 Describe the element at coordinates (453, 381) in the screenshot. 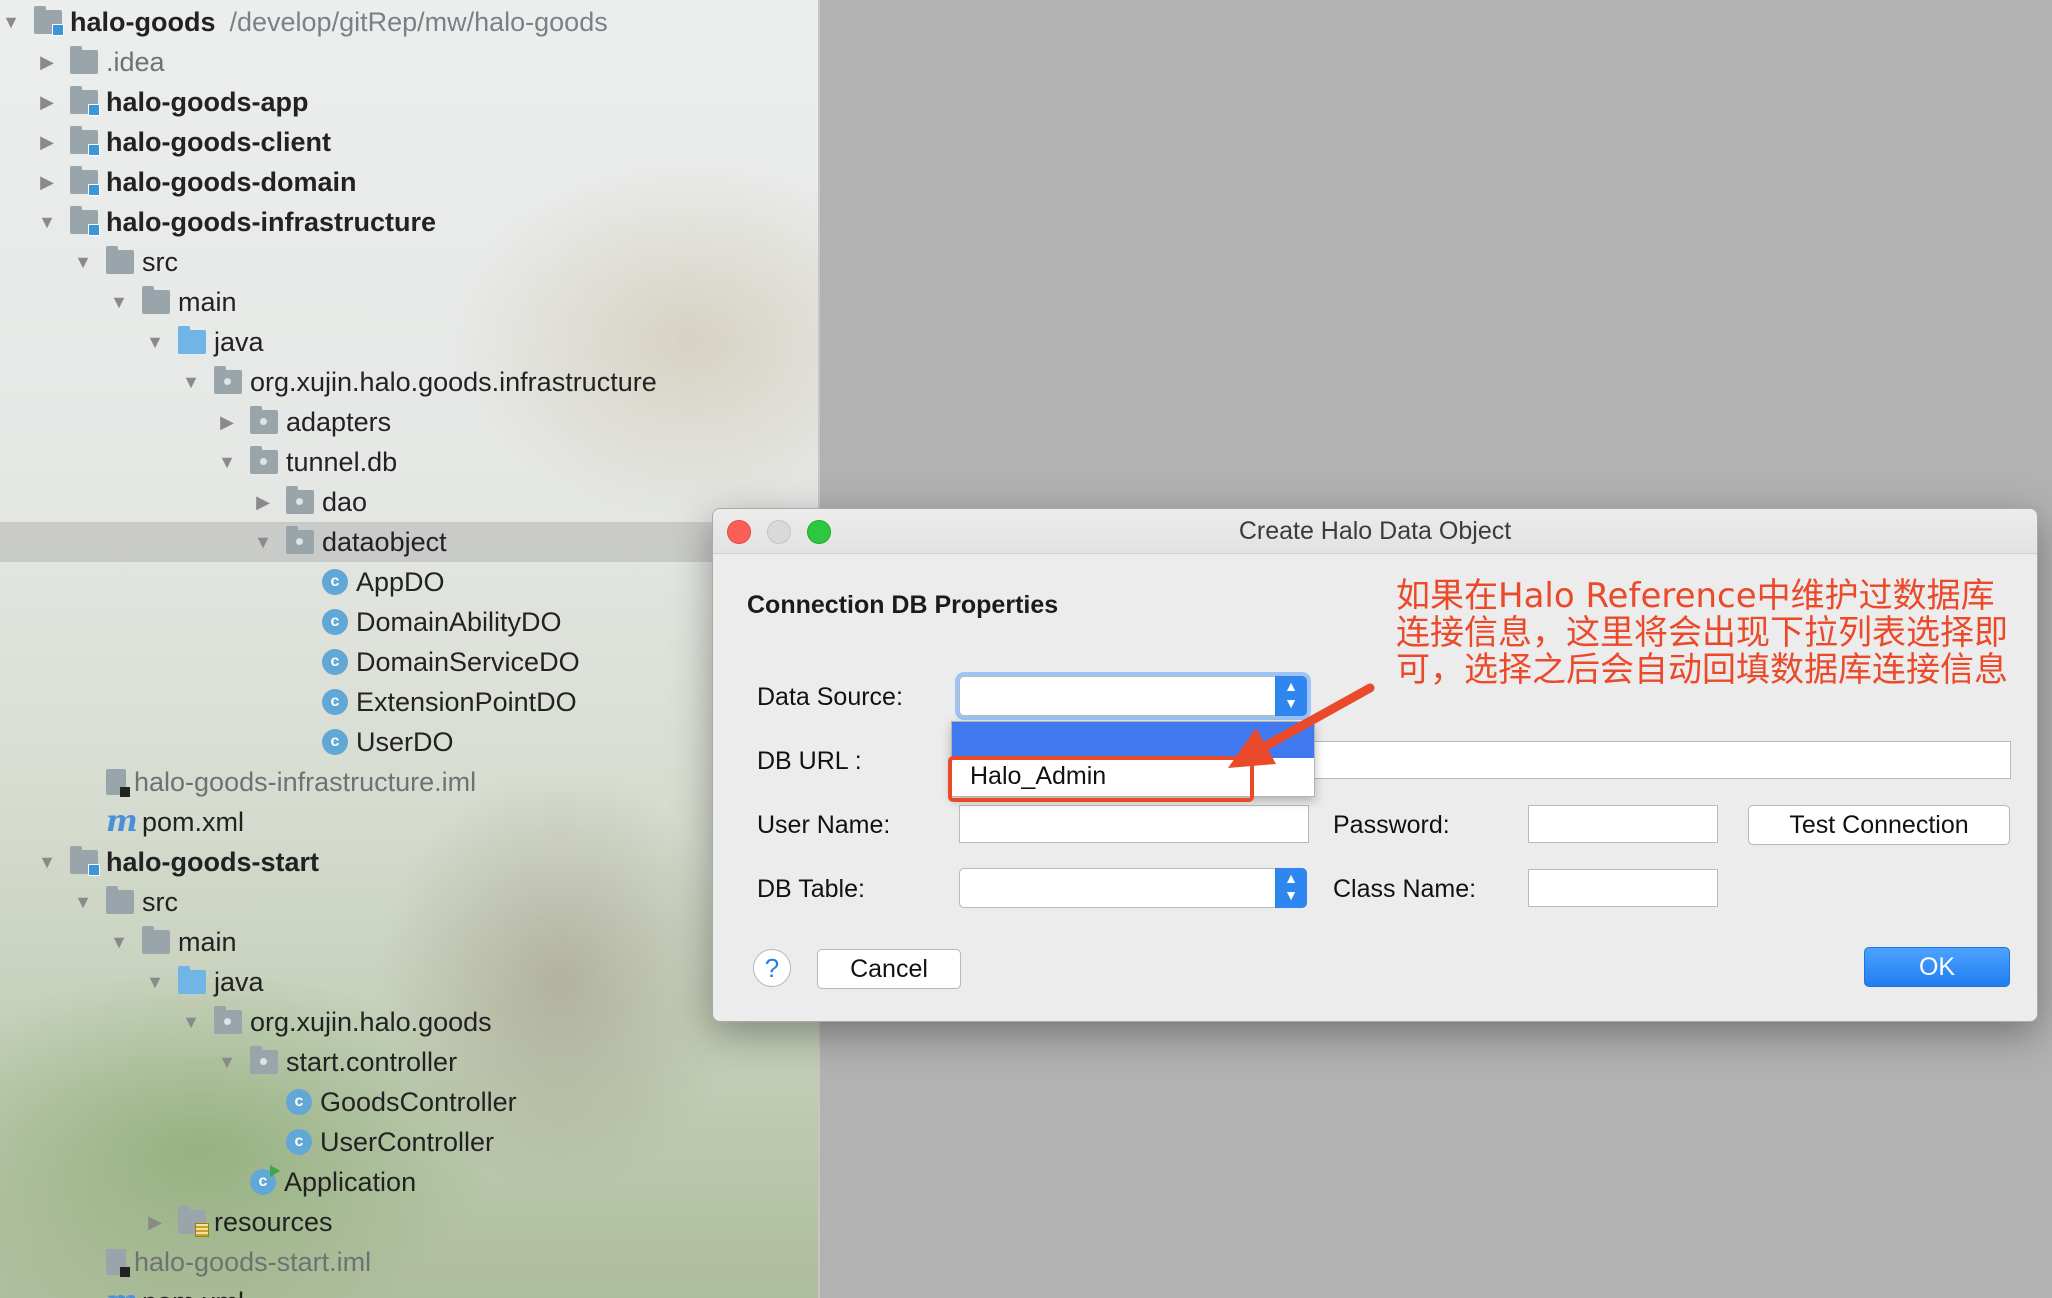

I see `tree-item-label: org.xujin.halo.goods.infrastructure` at that location.